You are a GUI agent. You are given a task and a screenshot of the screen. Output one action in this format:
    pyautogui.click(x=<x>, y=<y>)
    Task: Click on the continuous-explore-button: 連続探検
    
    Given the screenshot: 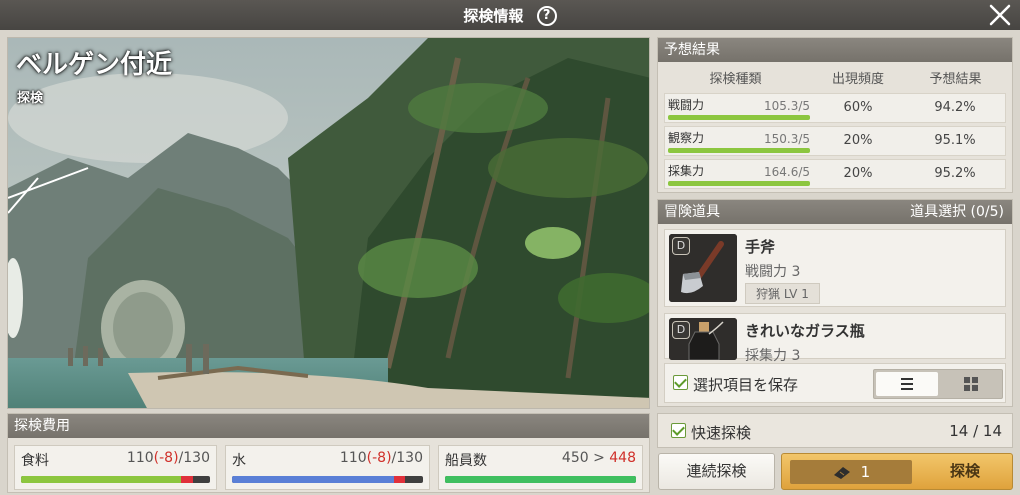 What is the action you would take?
    pyautogui.click(x=716, y=471)
    